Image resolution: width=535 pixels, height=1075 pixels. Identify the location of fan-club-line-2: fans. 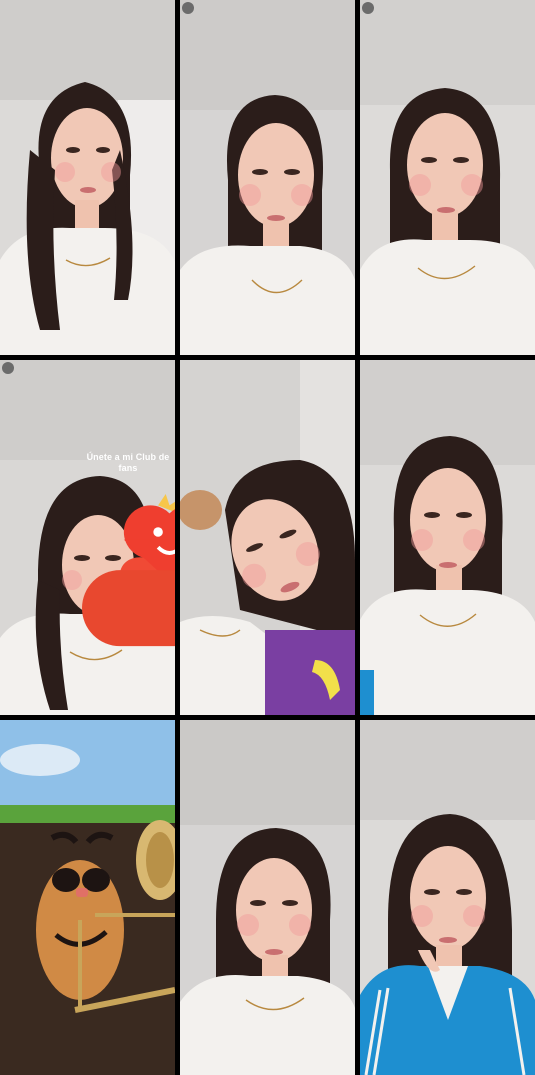
(128, 468).